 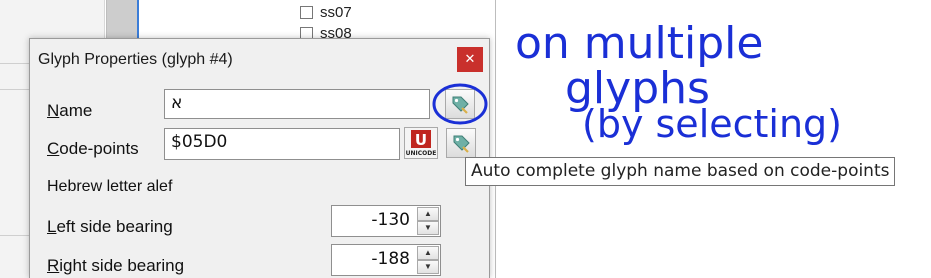 I want to click on left-side-bearing-spinbox: -130 ▲ ▼, so click(x=386, y=221).